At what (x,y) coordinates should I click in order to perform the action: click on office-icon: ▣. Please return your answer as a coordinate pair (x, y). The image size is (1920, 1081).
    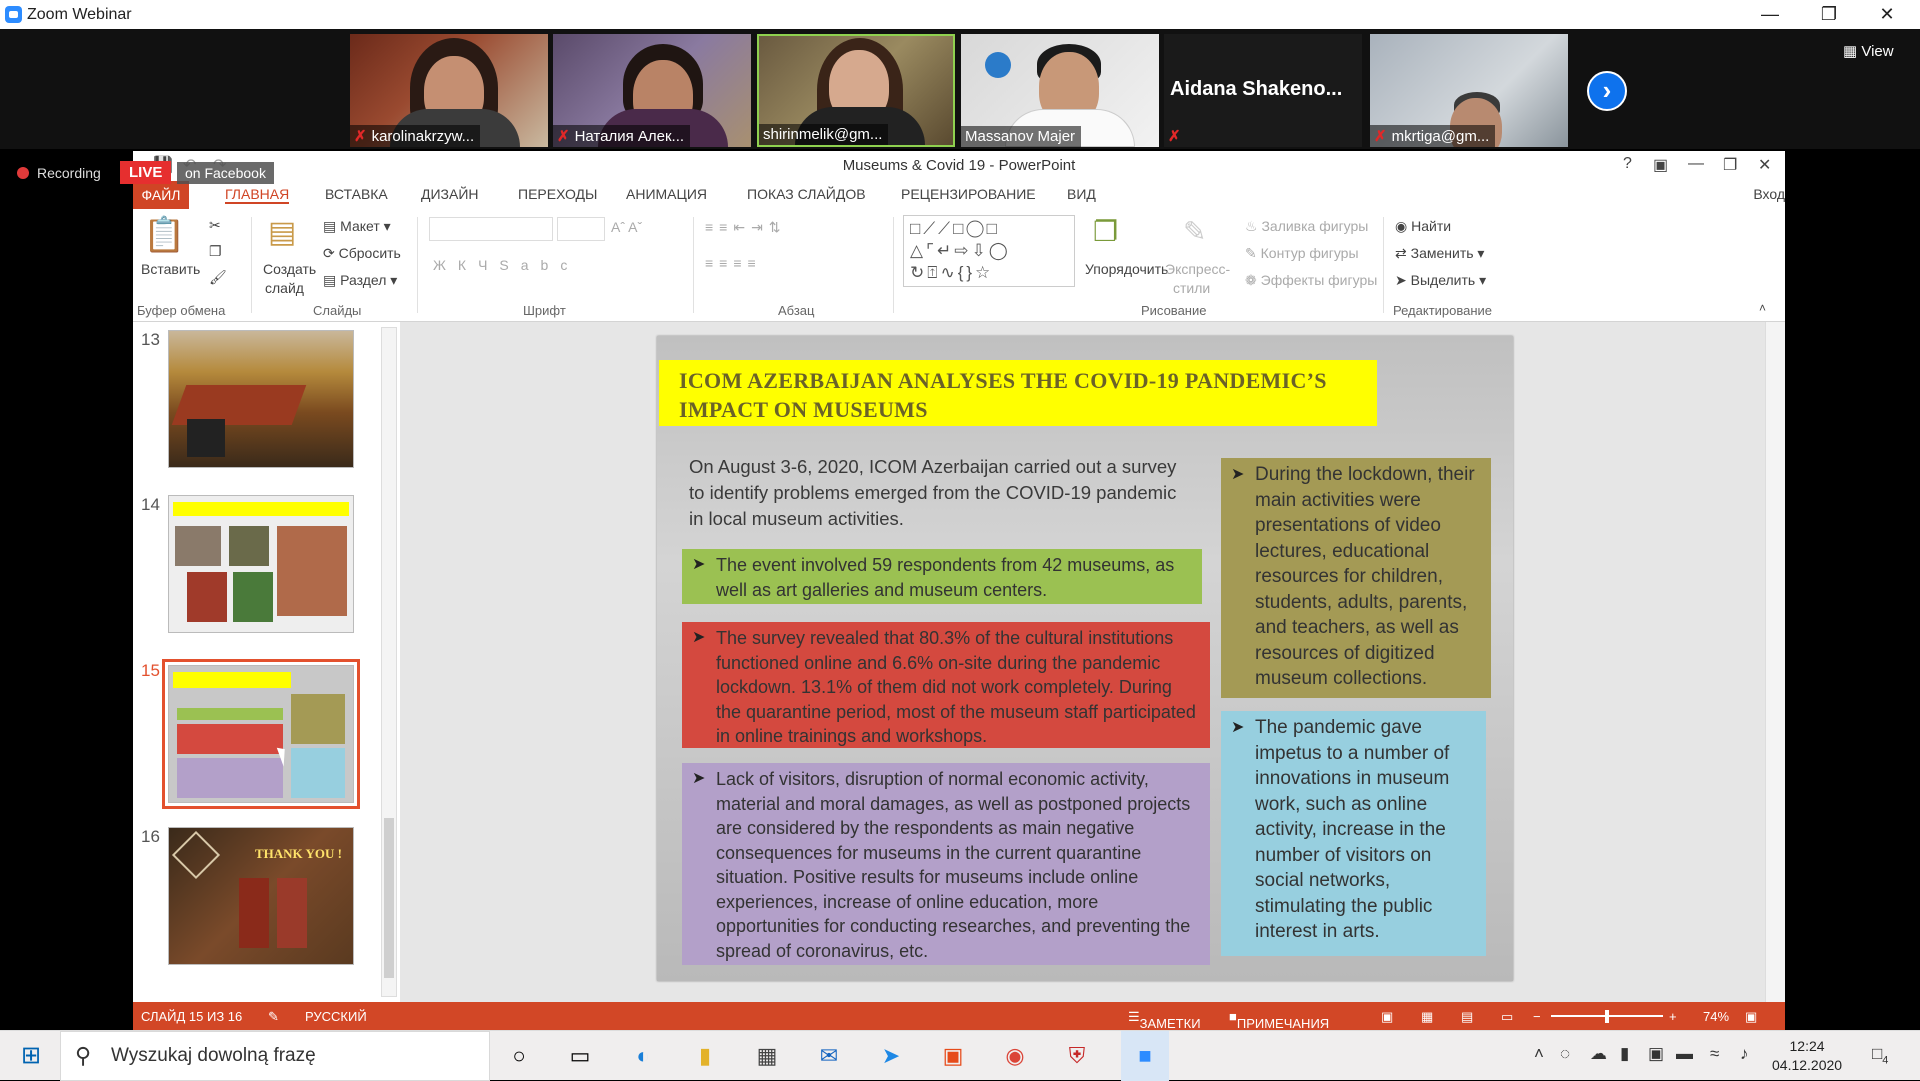
    Looking at the image, I should click on (953, 1056).